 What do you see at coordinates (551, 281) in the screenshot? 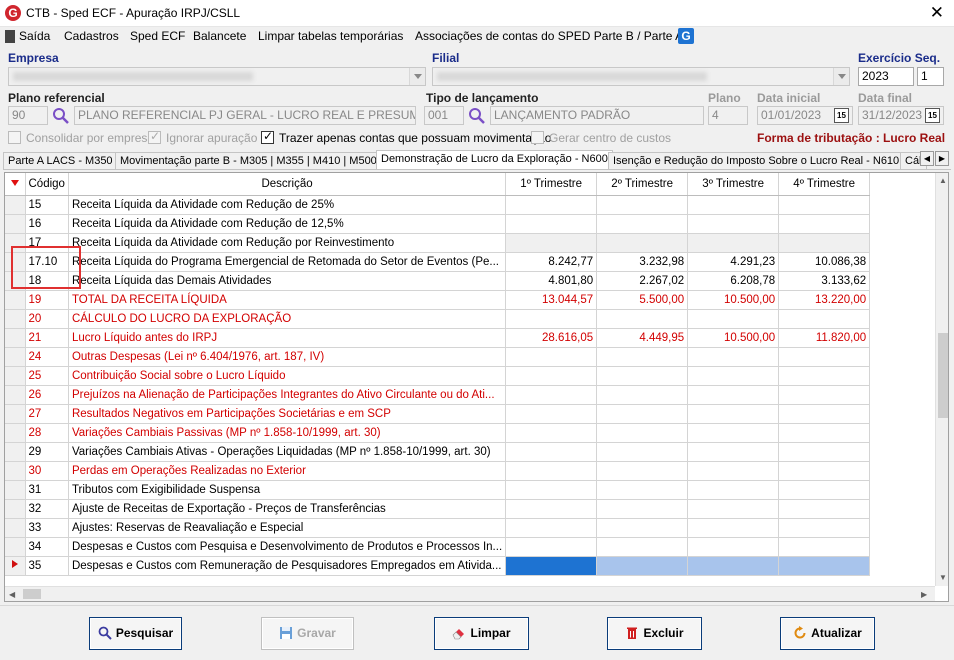
I see `cell-trimestre-1: 4.801,80` at bounding box center [551, 281].